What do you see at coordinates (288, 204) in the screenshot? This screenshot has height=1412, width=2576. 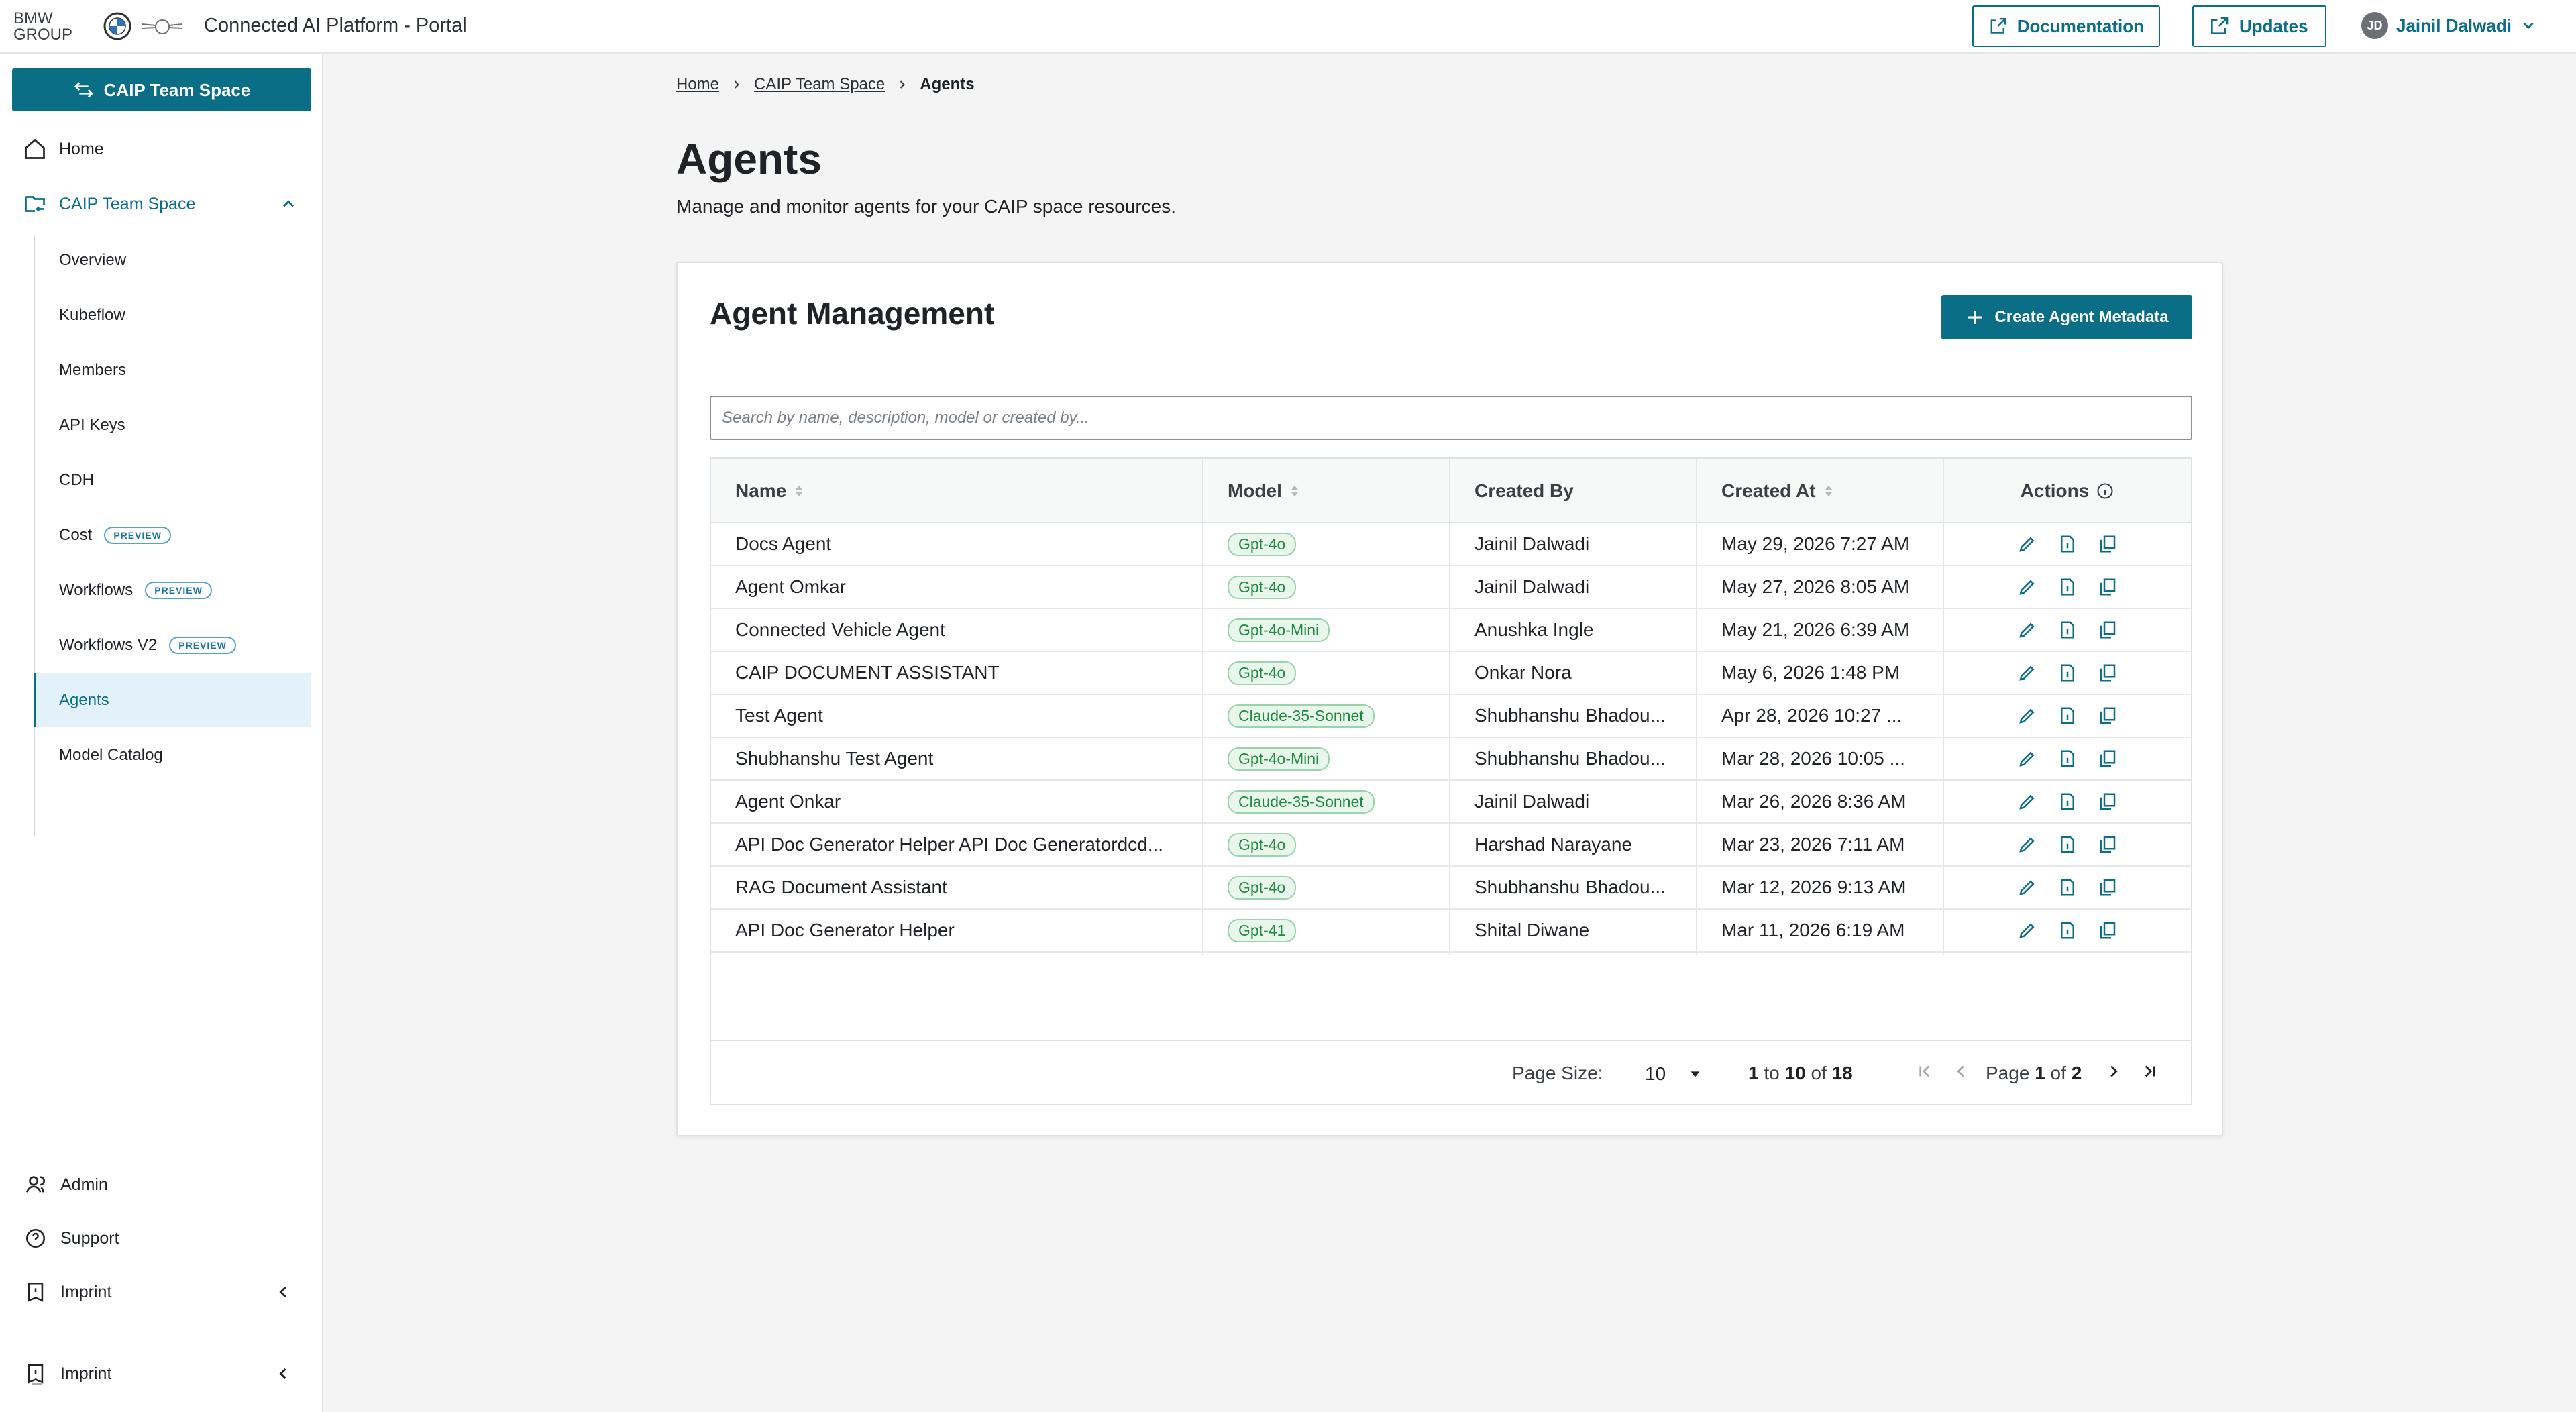 I see `chevron-up-icon` at bounding box center [288, 204].